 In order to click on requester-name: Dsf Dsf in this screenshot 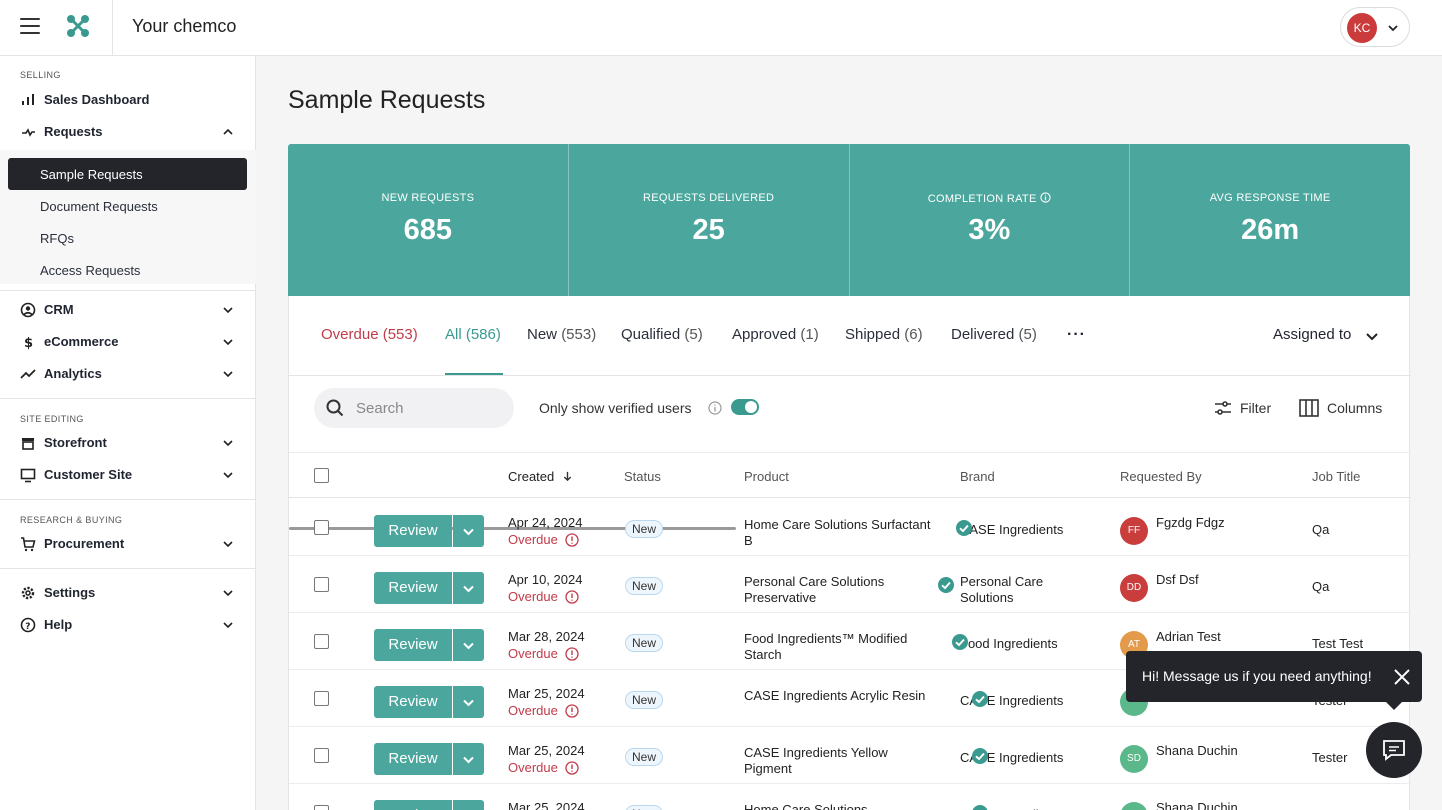, I will do `click(1177, 579)`.